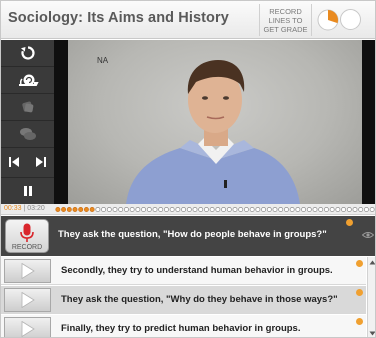  Describe the element at coordinates (371, 262) in the screenshot. I see `scroll-up-button` at that location.